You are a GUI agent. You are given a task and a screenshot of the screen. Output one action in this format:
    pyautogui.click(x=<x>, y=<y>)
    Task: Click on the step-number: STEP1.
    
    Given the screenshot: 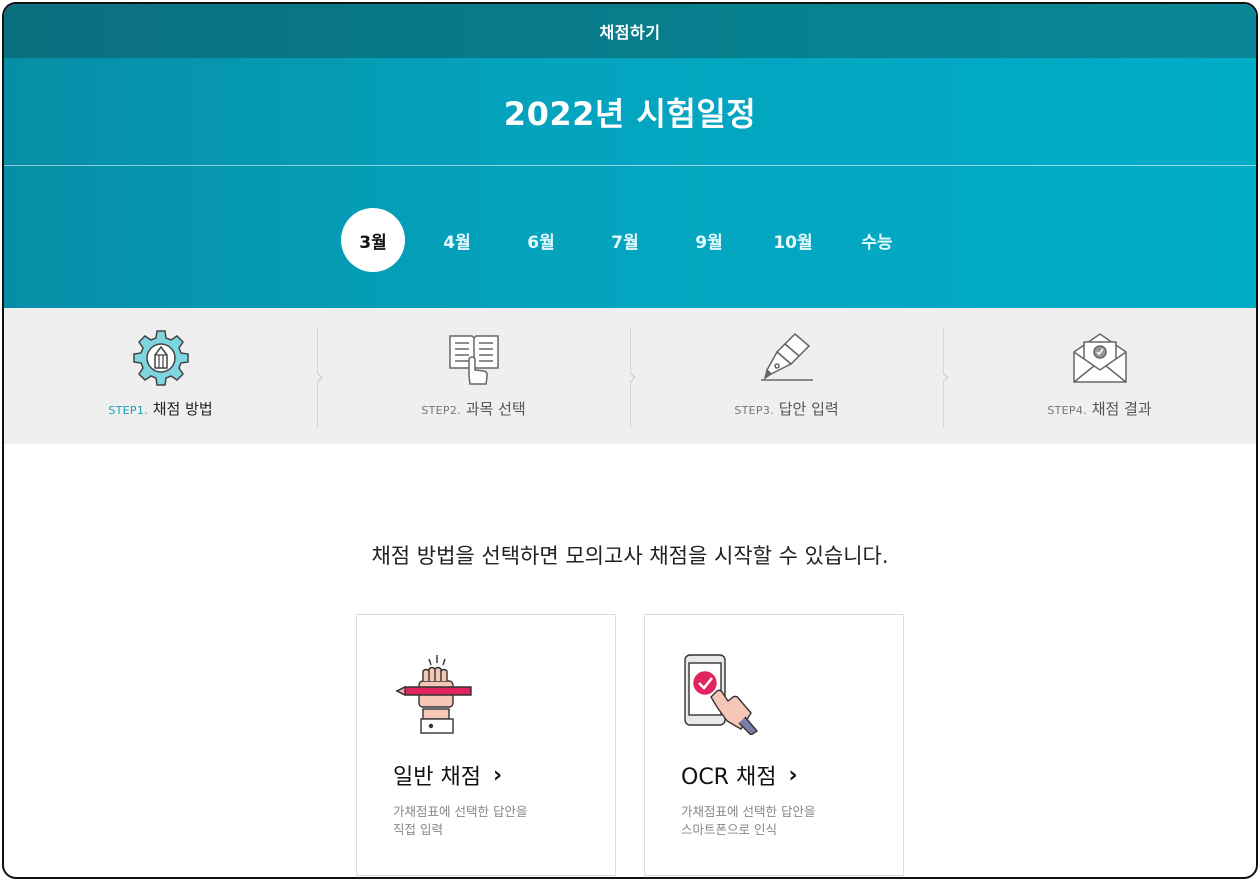 What is the action you would take?
    pyautogui.click(x=128, y=410)
    